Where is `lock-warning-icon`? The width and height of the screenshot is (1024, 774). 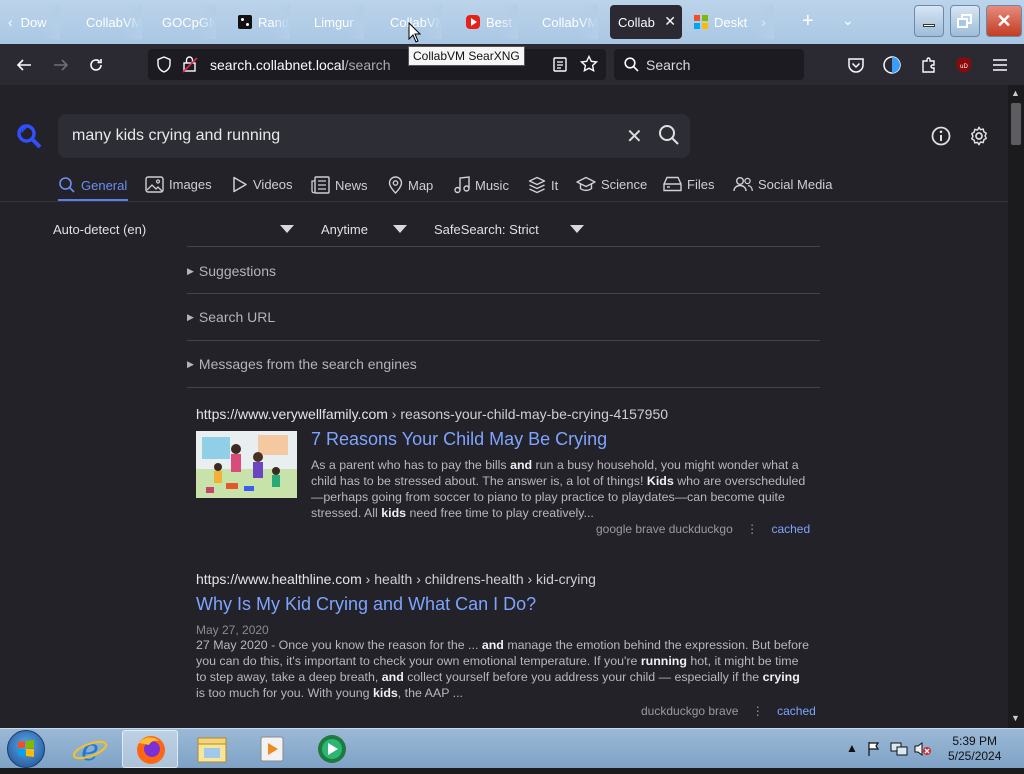 lock-warning-icon is located at coordinates (190, 64).